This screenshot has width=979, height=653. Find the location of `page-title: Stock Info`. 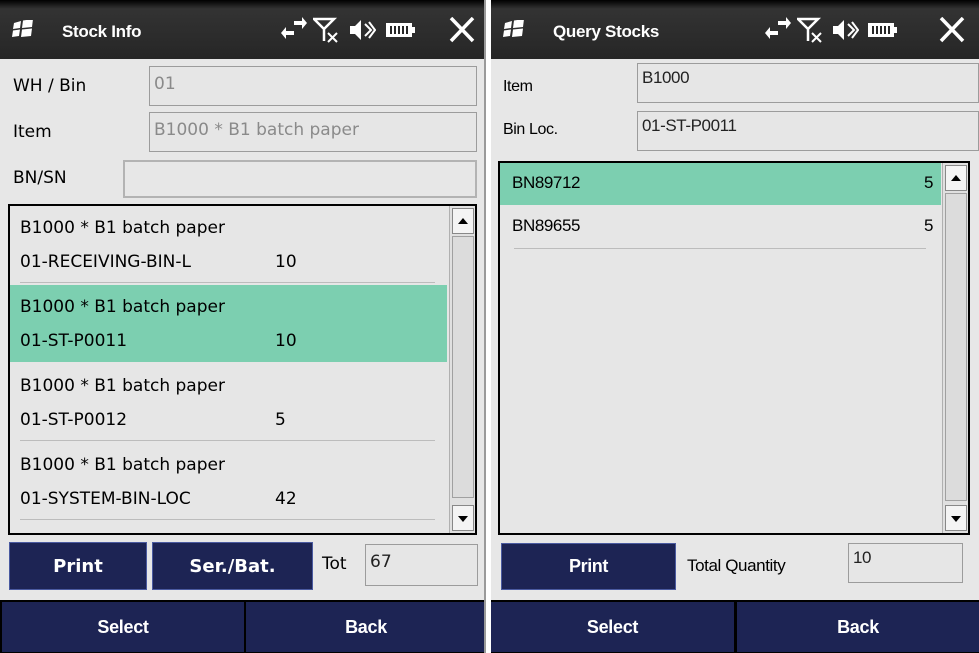

page-title: Stock Info is located at coordinates (102, 31).